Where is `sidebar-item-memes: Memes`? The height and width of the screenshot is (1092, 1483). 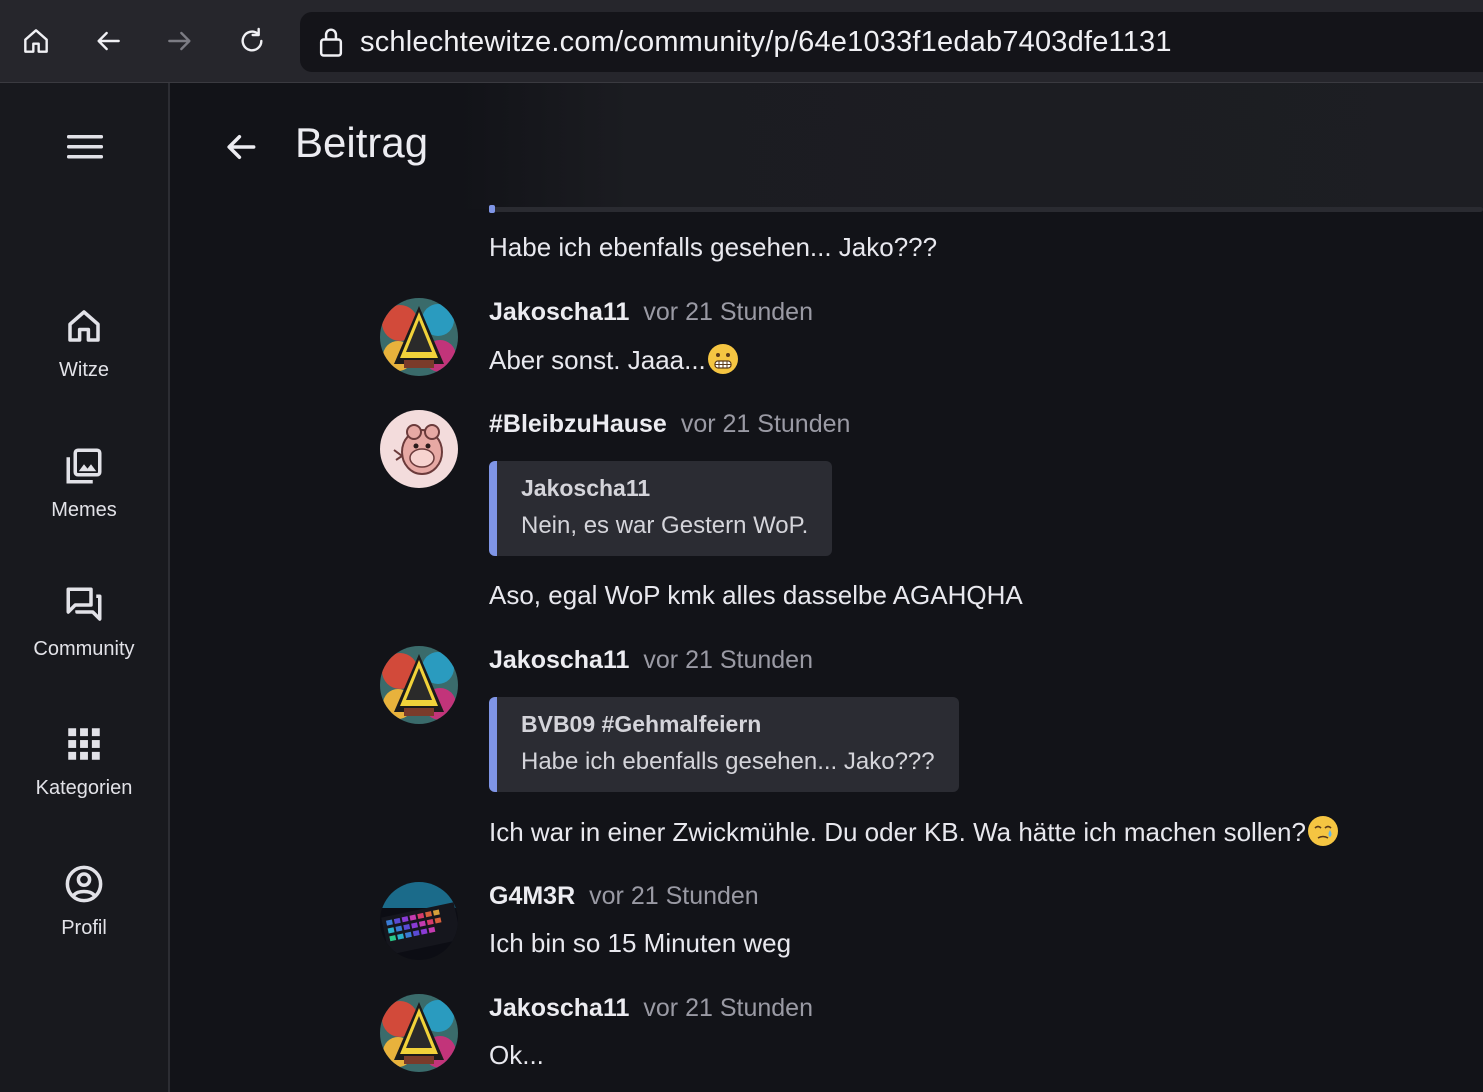
sidebar-item-memes: Memes is located at coordinates (84, 483).